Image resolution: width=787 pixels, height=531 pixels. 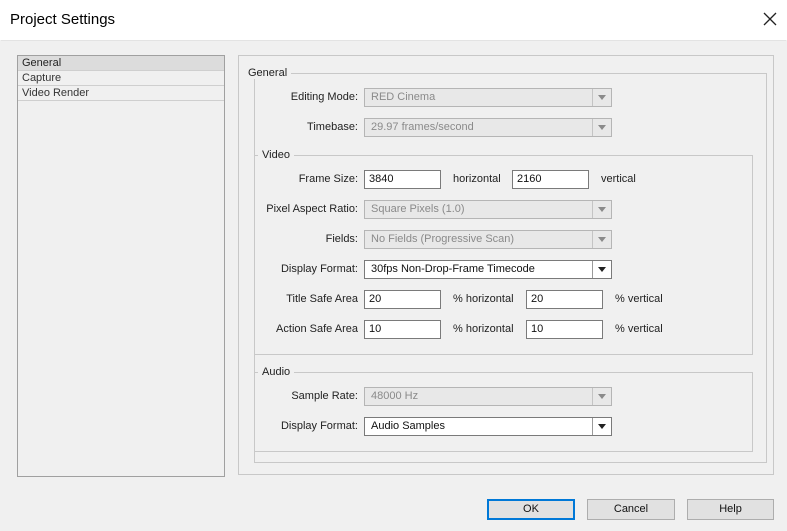 What do you see at coordinates (483, 329) in the screenshot?
I see `action-safe-horizontal-unit: % horizontal` at bounding box center [483, 329].